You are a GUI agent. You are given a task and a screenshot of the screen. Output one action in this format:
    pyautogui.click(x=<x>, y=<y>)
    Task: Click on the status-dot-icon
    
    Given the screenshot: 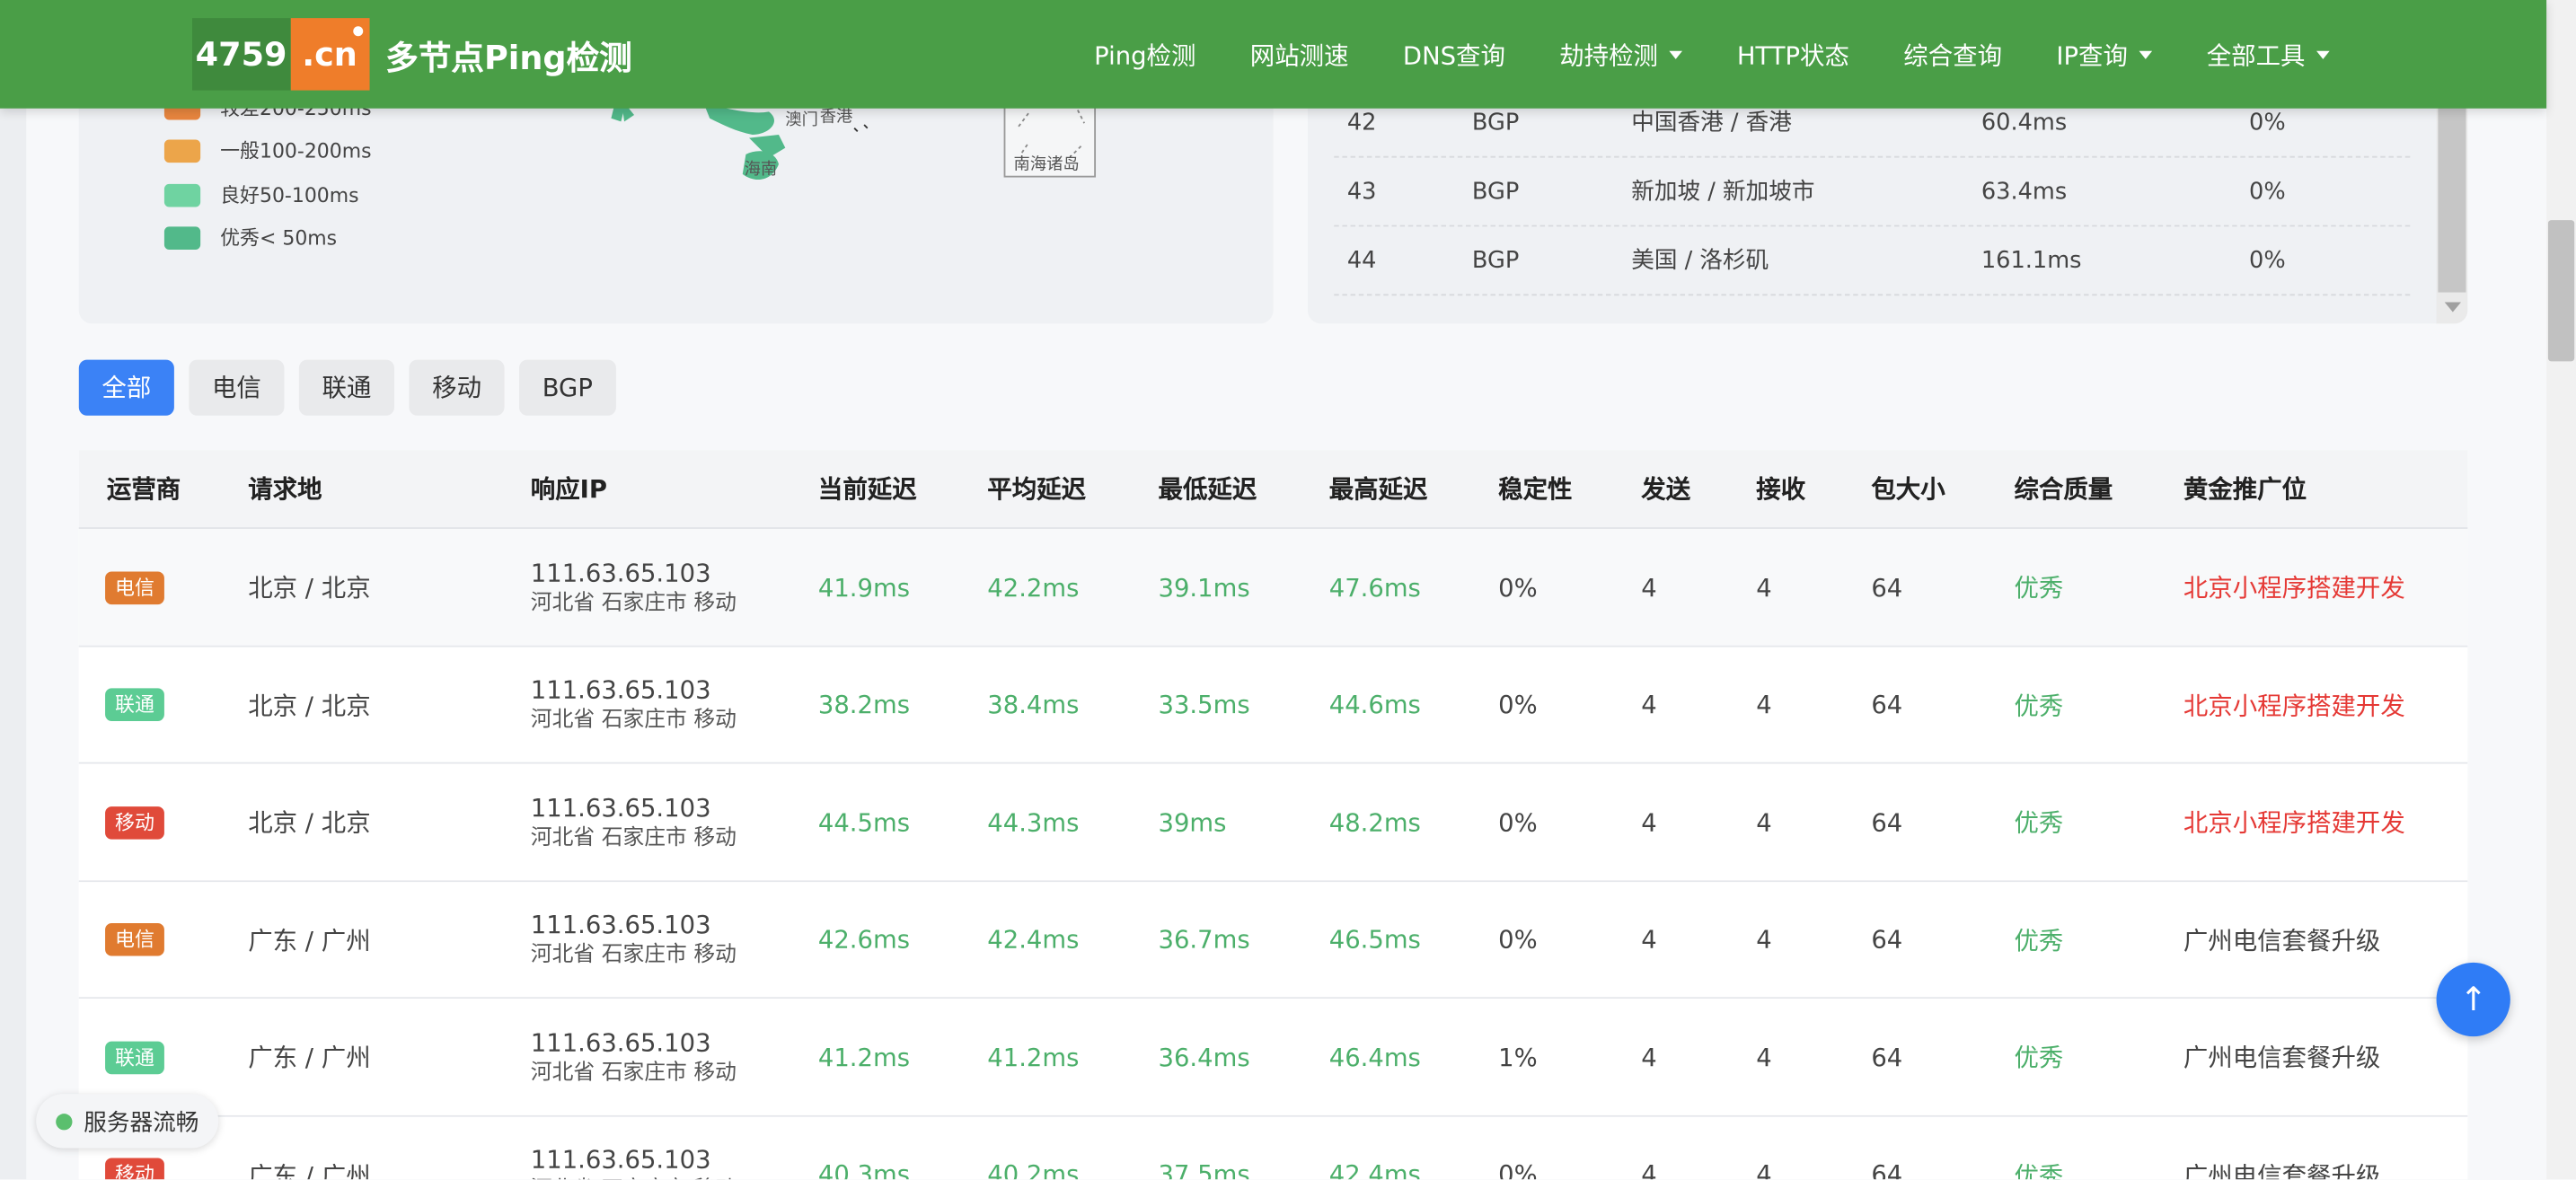 What is the action you would take?
    pyautogui.click(x=64, y=1121)
    